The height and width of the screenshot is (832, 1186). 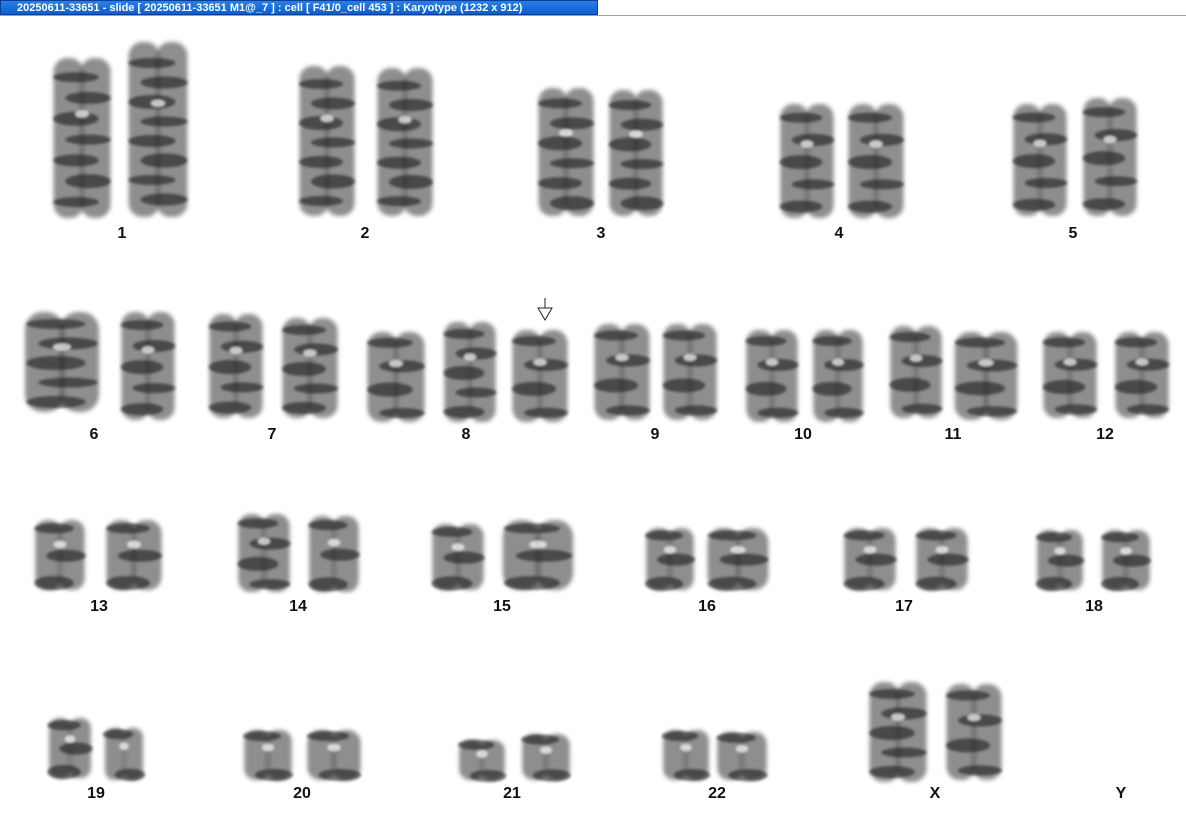 What do you see at coordinates (904, 606) in the screenshot?
I see `chromosome-label-17: 17` at bounding box center [904, 606].